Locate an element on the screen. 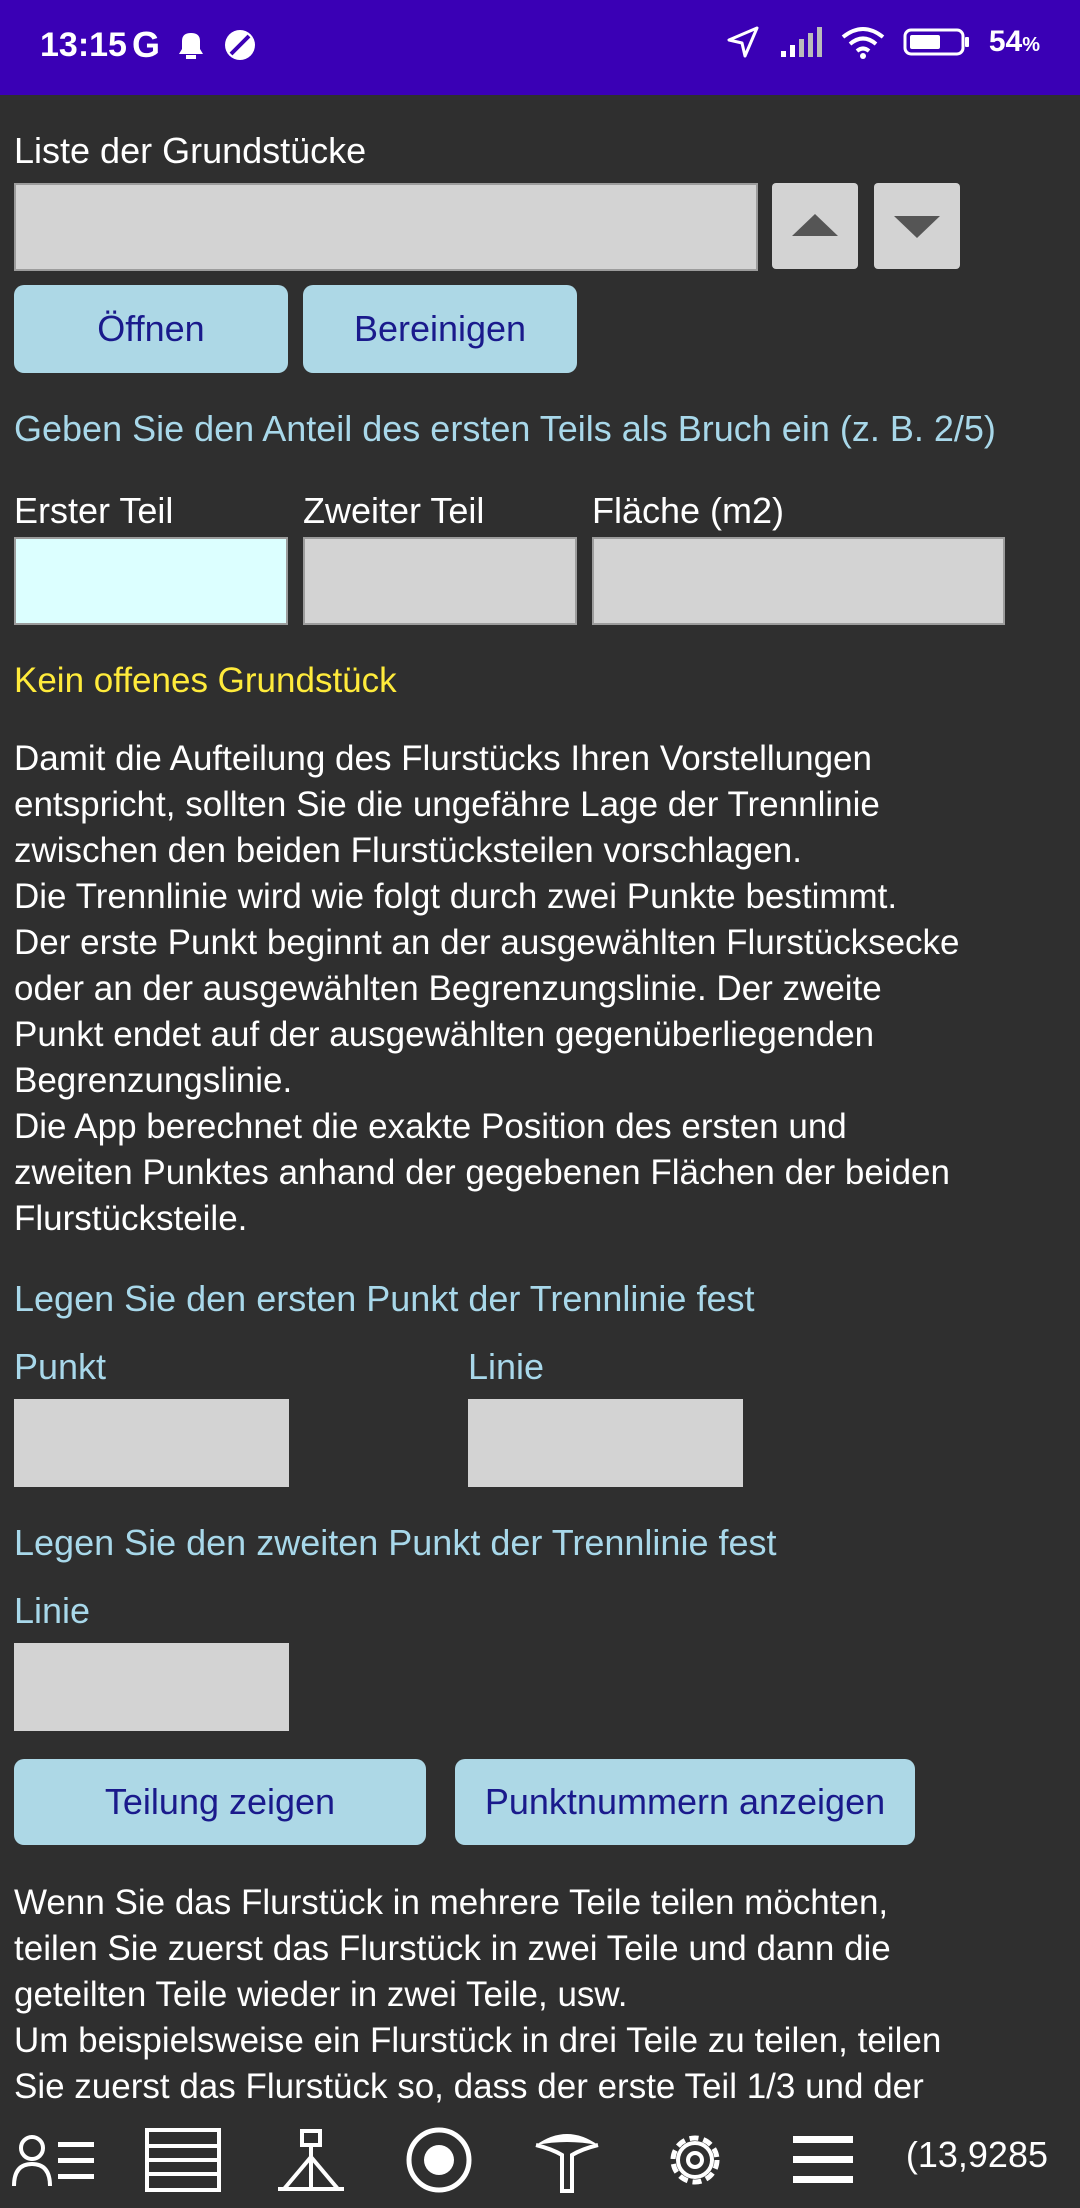 The width and height of the screenshot is (1080, 2208). status-bar: 13:15 G 54% is located at coordinates (540, 47).